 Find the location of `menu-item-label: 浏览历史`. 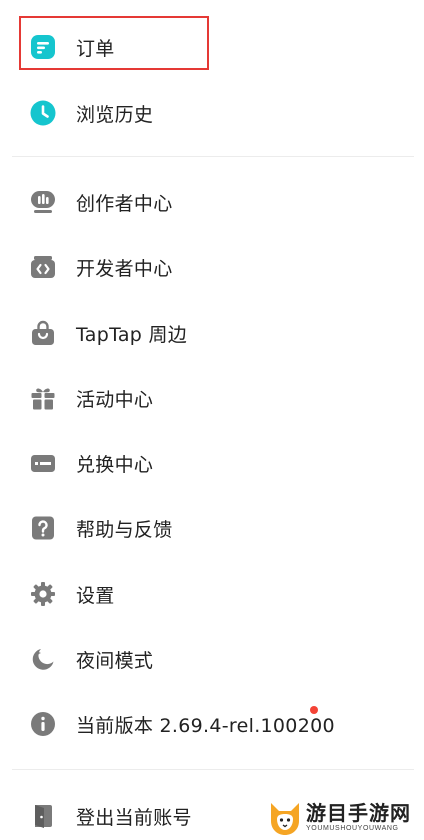

menu-item-label: 浏览历史 is located at coordinates (115, 114).